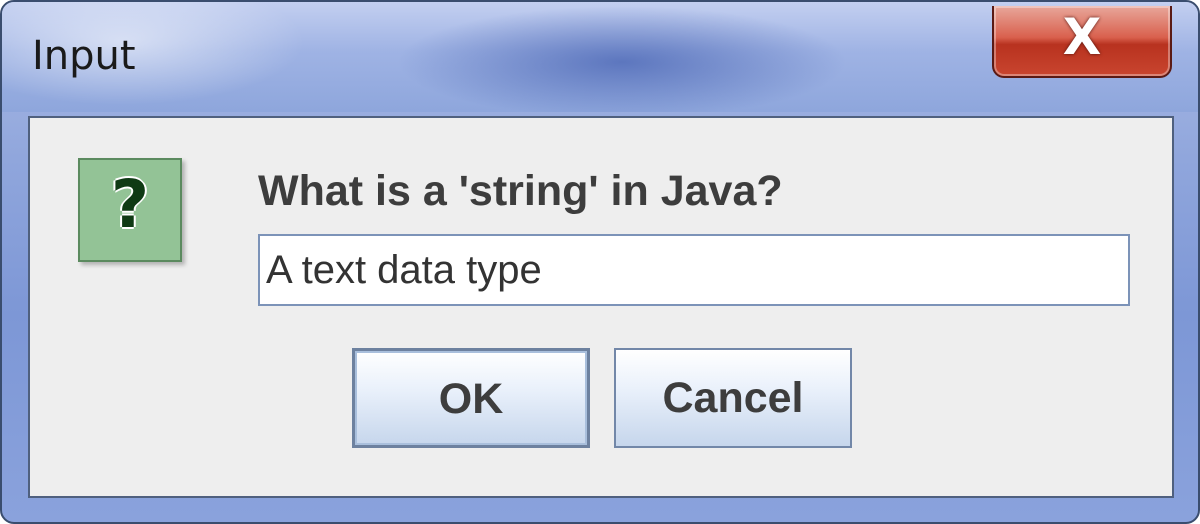  I want to click on close-button: X, so click(1082, 42).